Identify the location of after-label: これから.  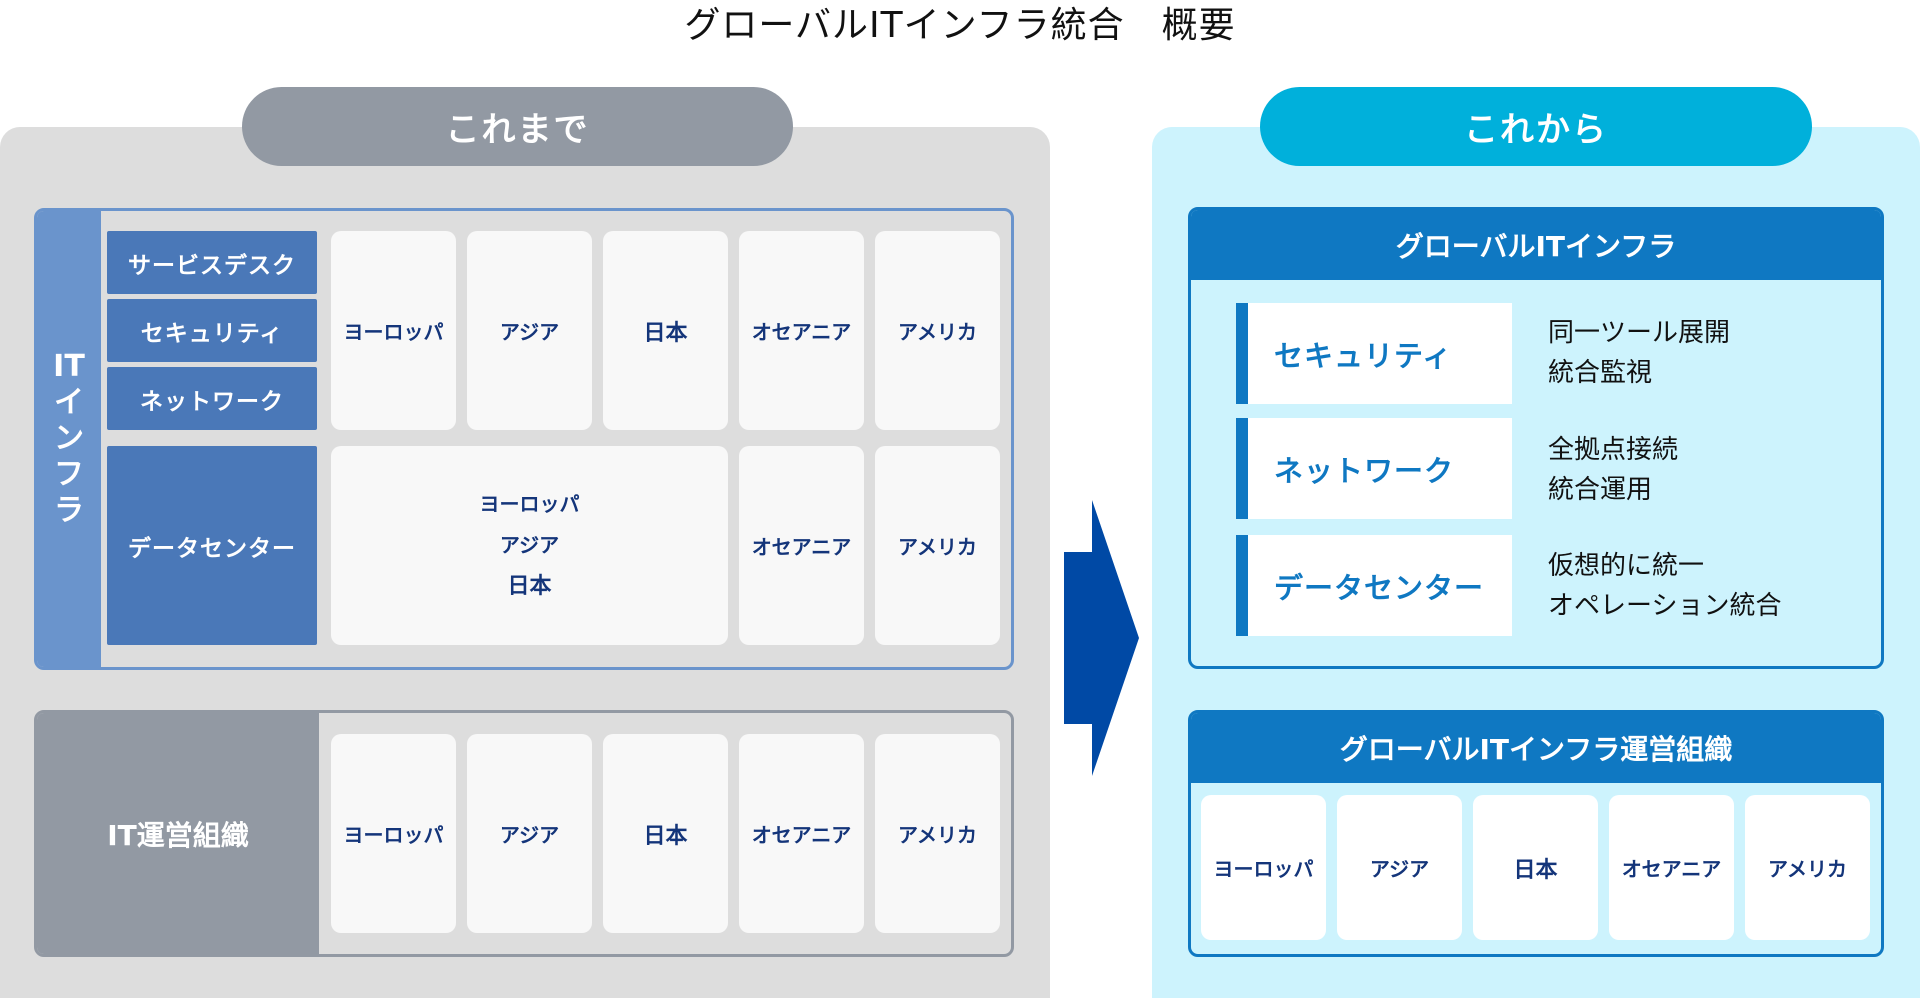
(1536, 126).